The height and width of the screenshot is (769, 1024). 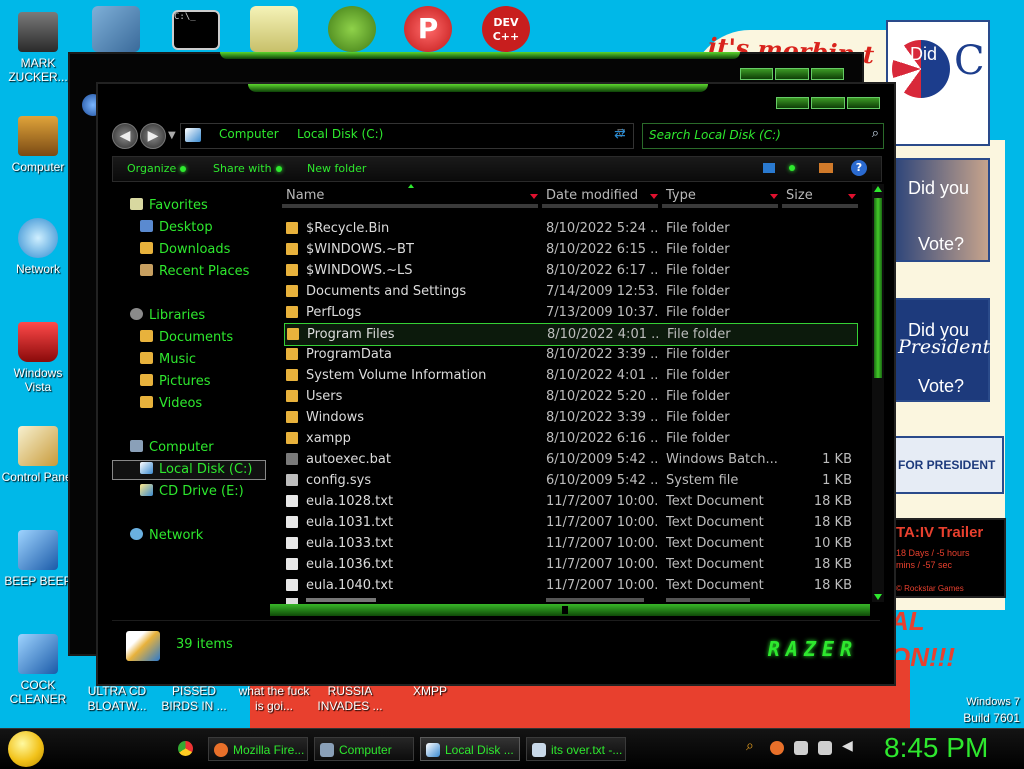 What do you see at coordinates (407, 136) in the screenshot?
I see `breadcrumb: Computer Local Disk (C:) ▽` at bounding box center [407, 136].